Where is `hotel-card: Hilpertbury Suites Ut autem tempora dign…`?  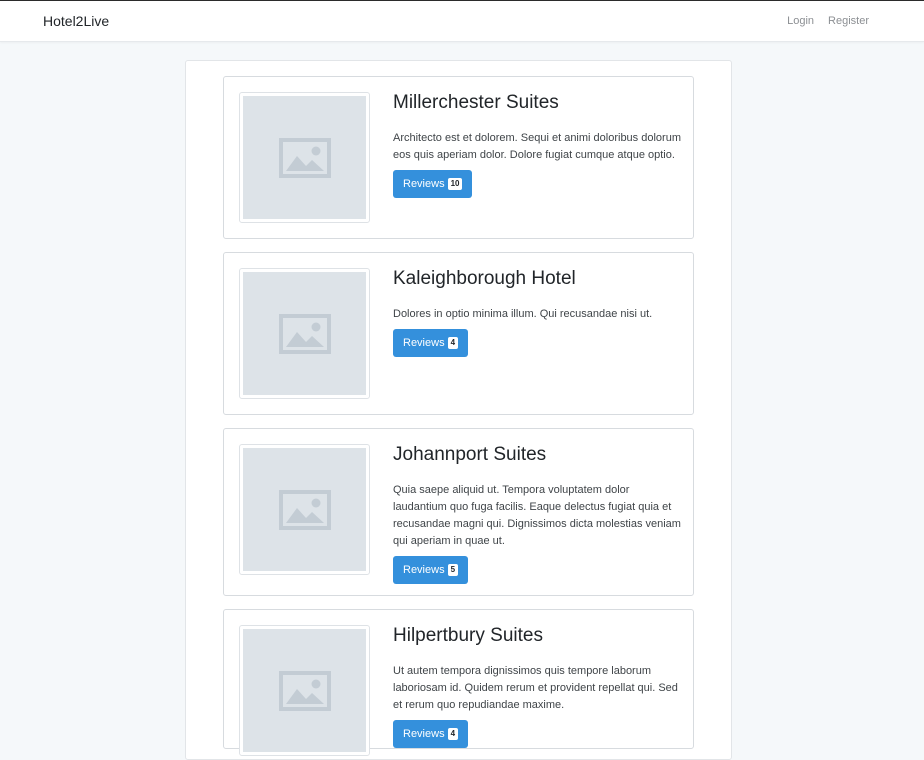
hotel-card: Hilpertbury Suites Ut autem tempora dign… is located at coordinates (458, 682).